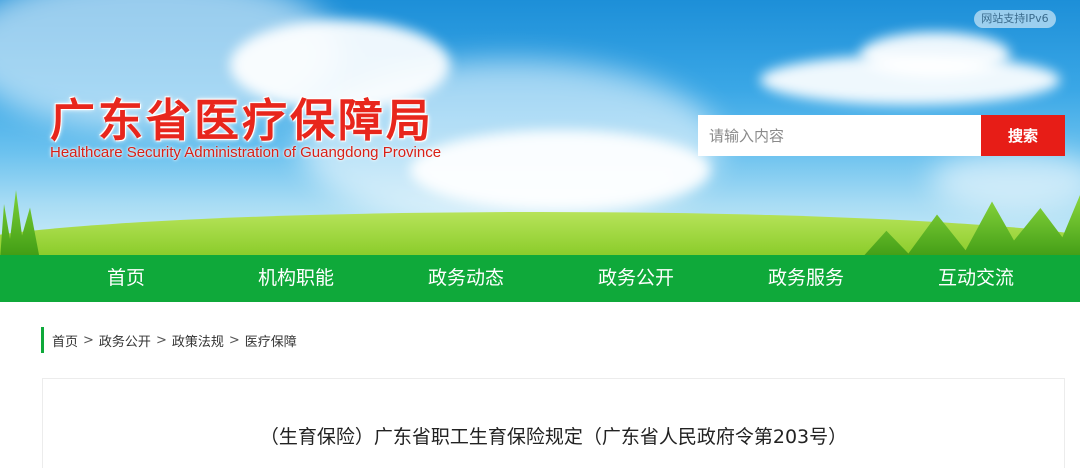 The height and width of the screenshot is (468, 1080). I want to click on search-input, so click(839, 135).